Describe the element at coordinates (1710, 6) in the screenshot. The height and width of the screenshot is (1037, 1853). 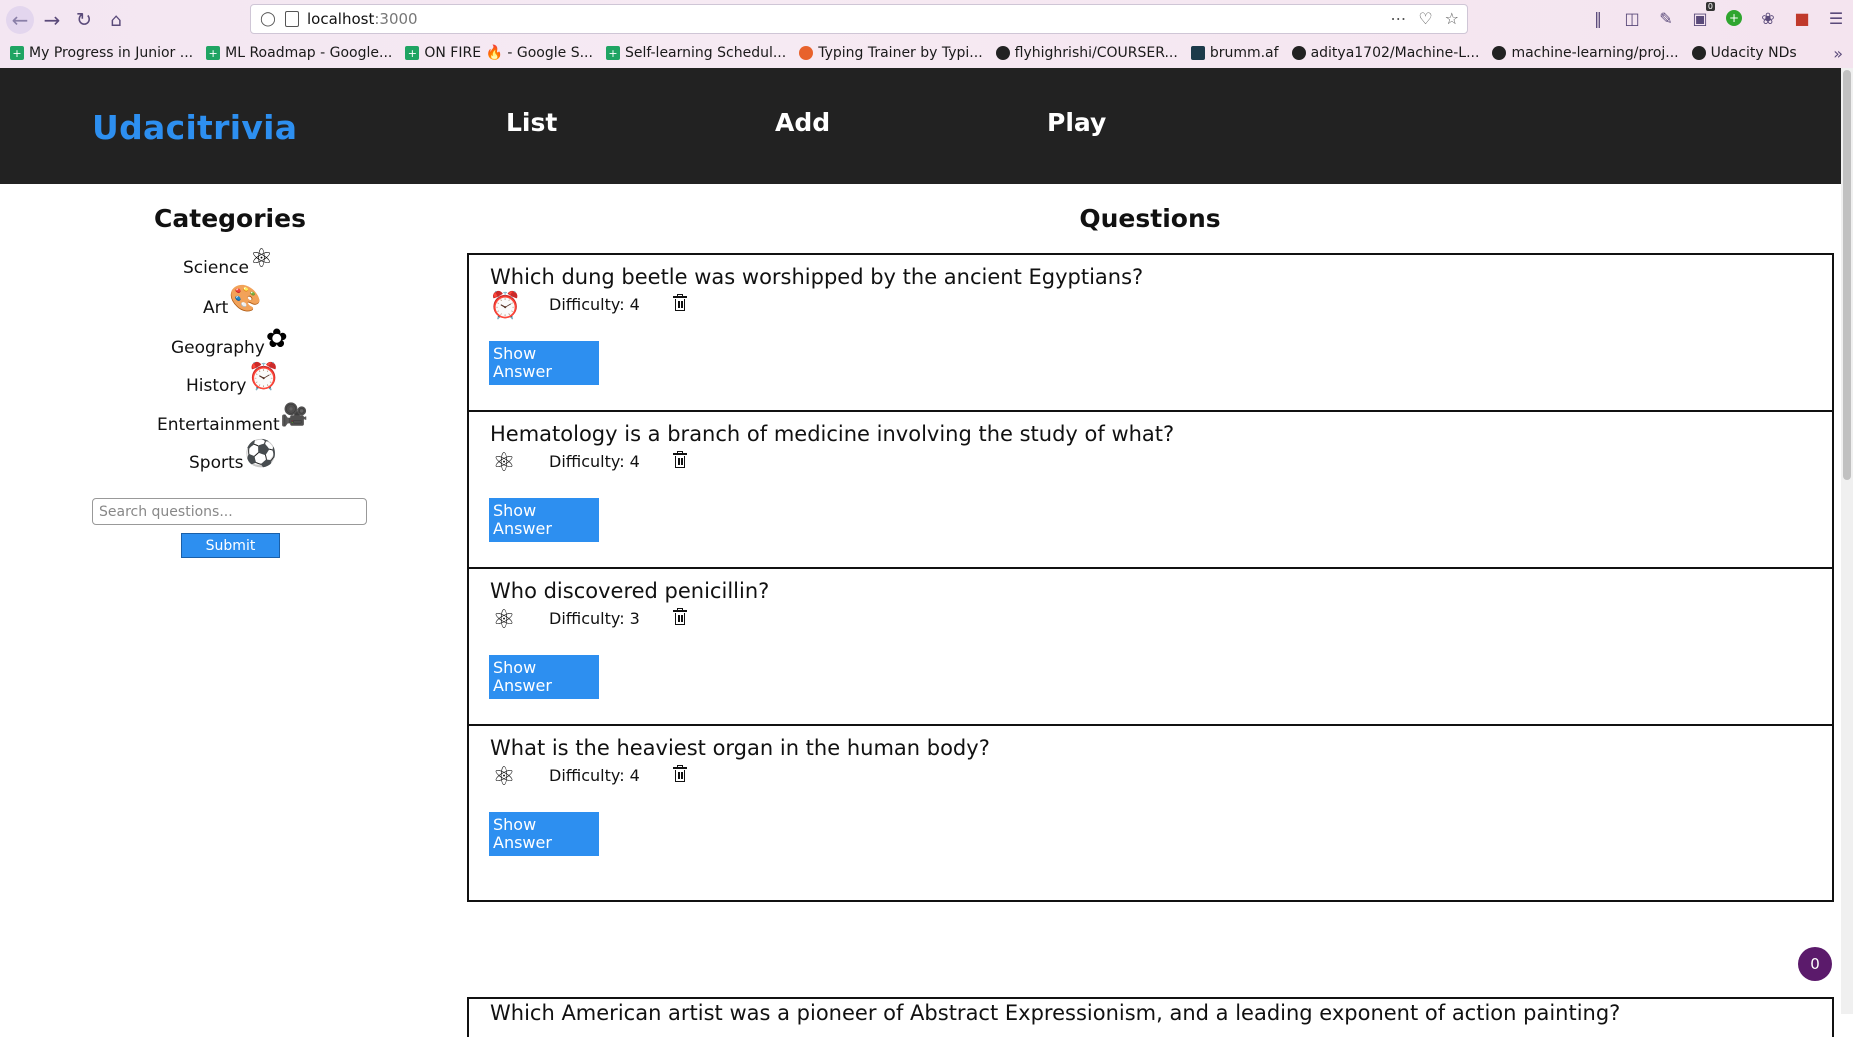
I see `extension-badge-count: 0` at that location.